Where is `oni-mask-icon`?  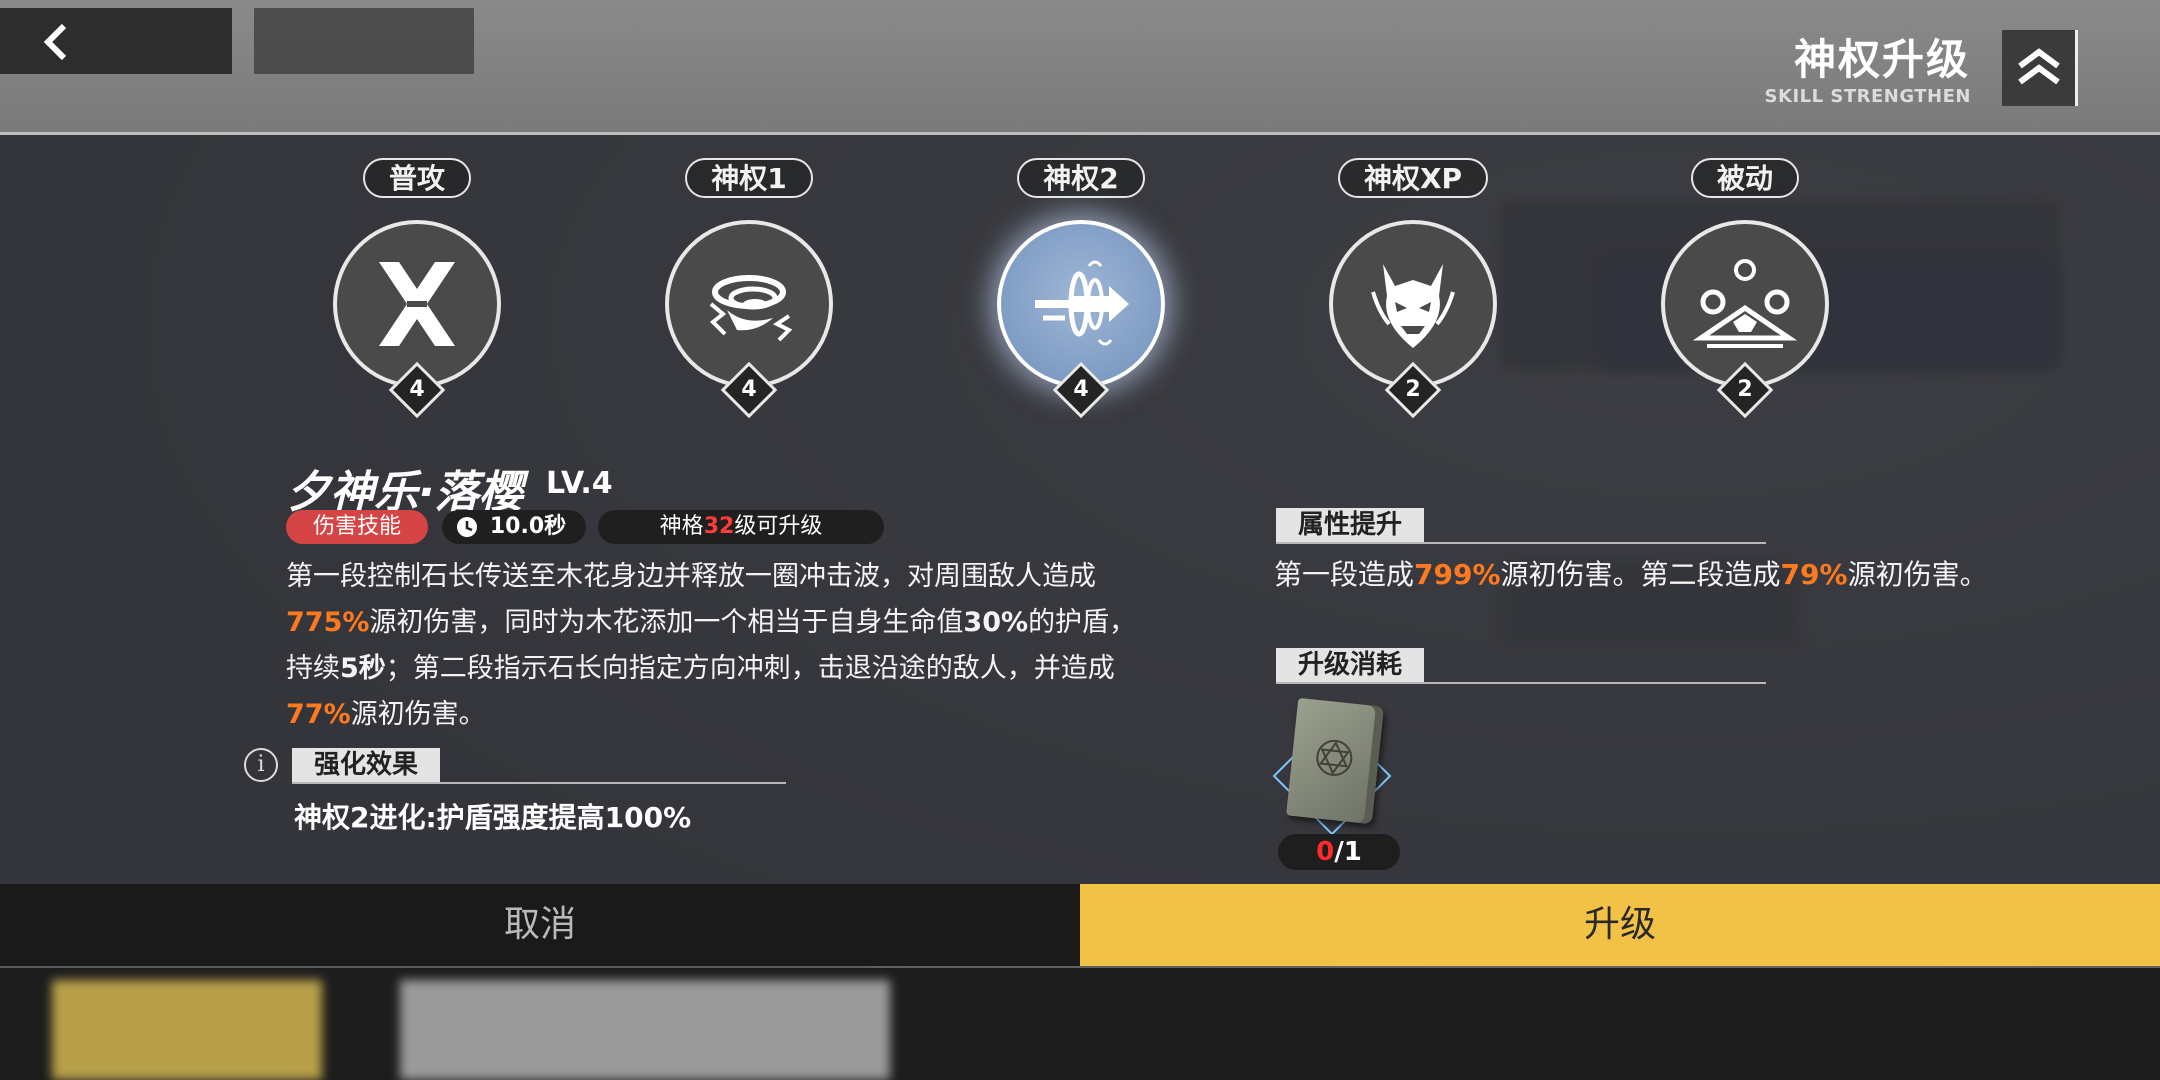
oni-mask-icon is located at coordinates (1413, 306).